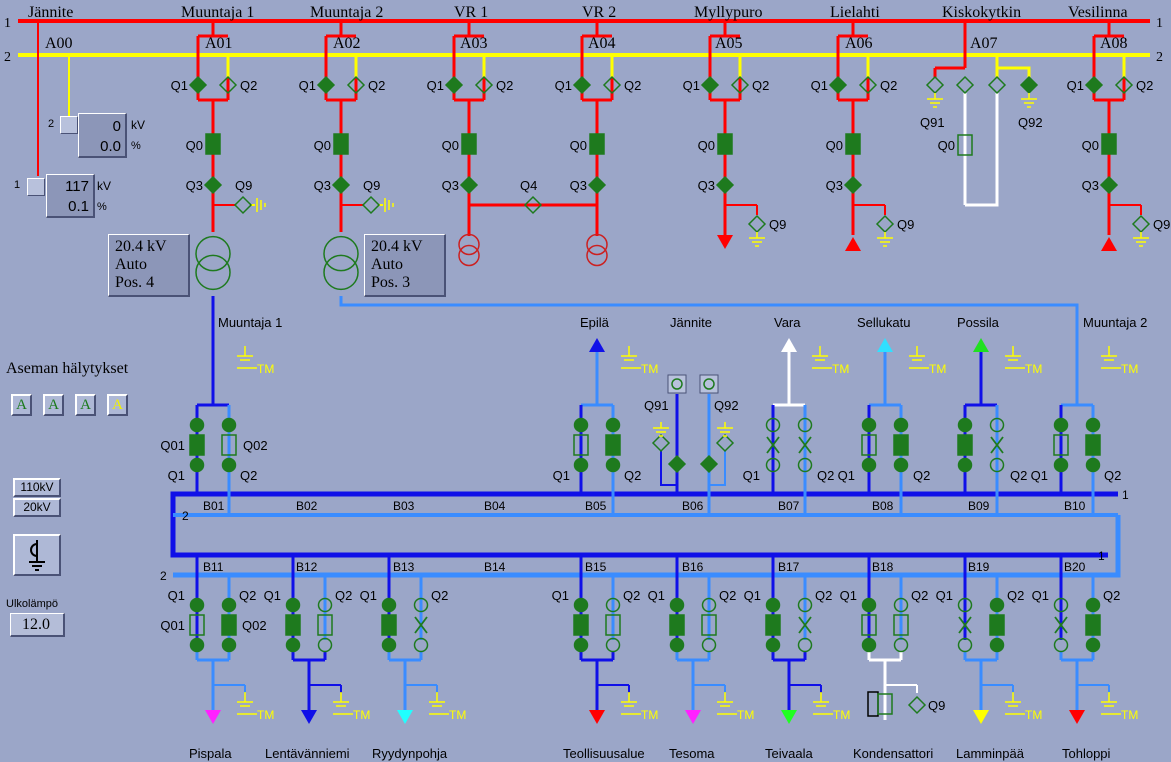 This screenshot has height=762, width=1171. Describe the element at coordinates (37, 507) in the screenshot. I see `voltage-level-20kv-button: 20kV` at that location.